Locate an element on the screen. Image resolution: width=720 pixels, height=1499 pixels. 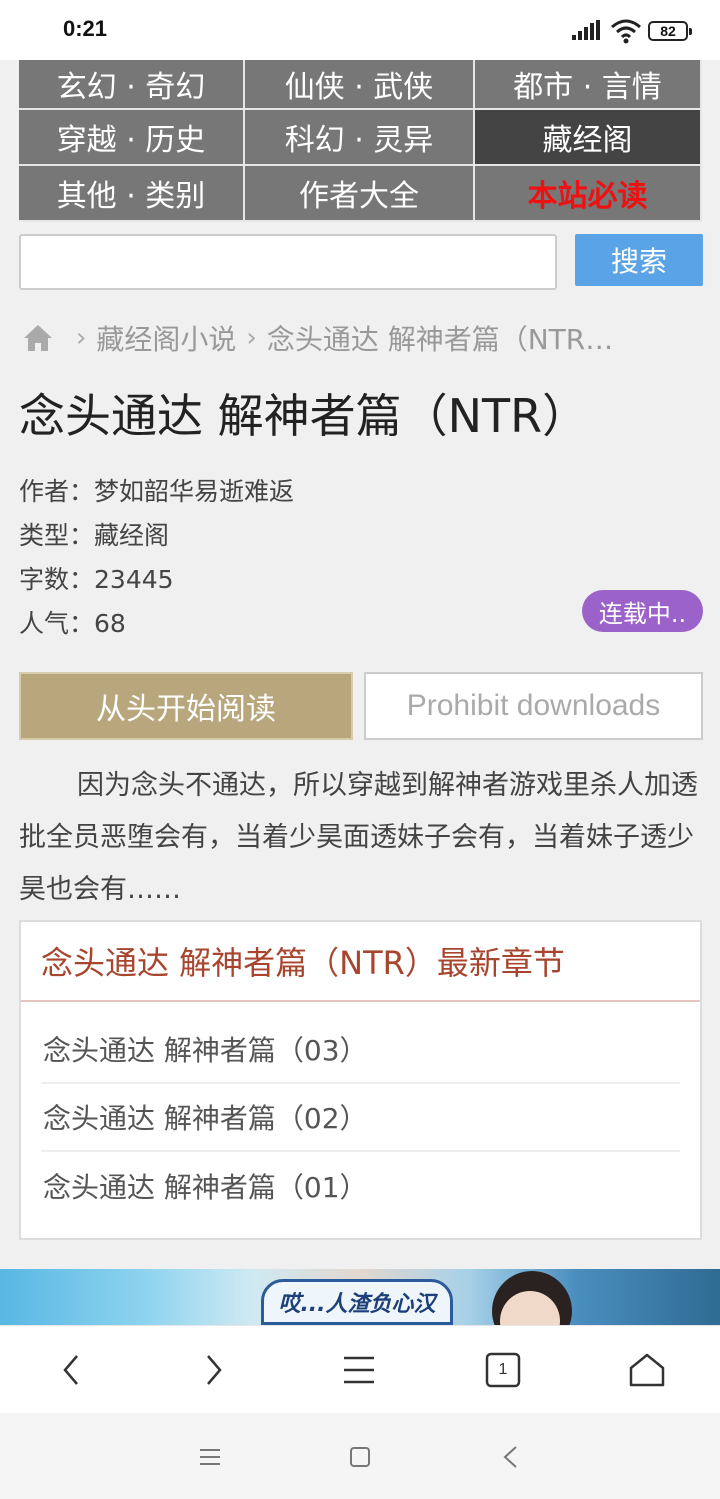
words-row: 字数：23445 is located at coordinates (156, 580).